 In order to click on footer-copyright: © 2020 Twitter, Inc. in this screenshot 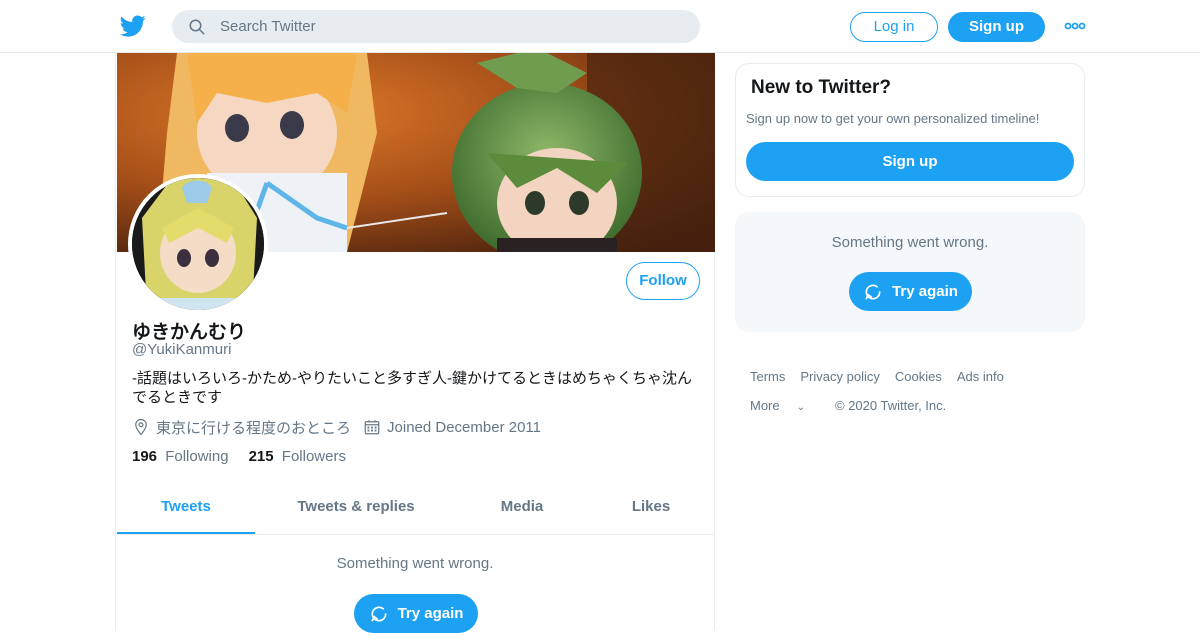, I will do `click(891, 405)`.